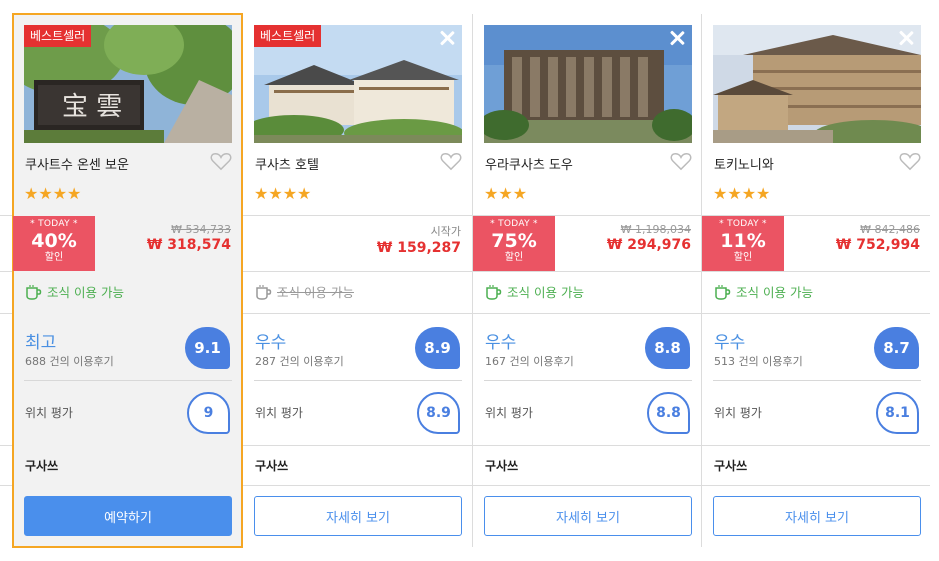  Describe the element at coordinates (667, 348) in the screenshot. I see `review-score-badge: 8.8` at that location.